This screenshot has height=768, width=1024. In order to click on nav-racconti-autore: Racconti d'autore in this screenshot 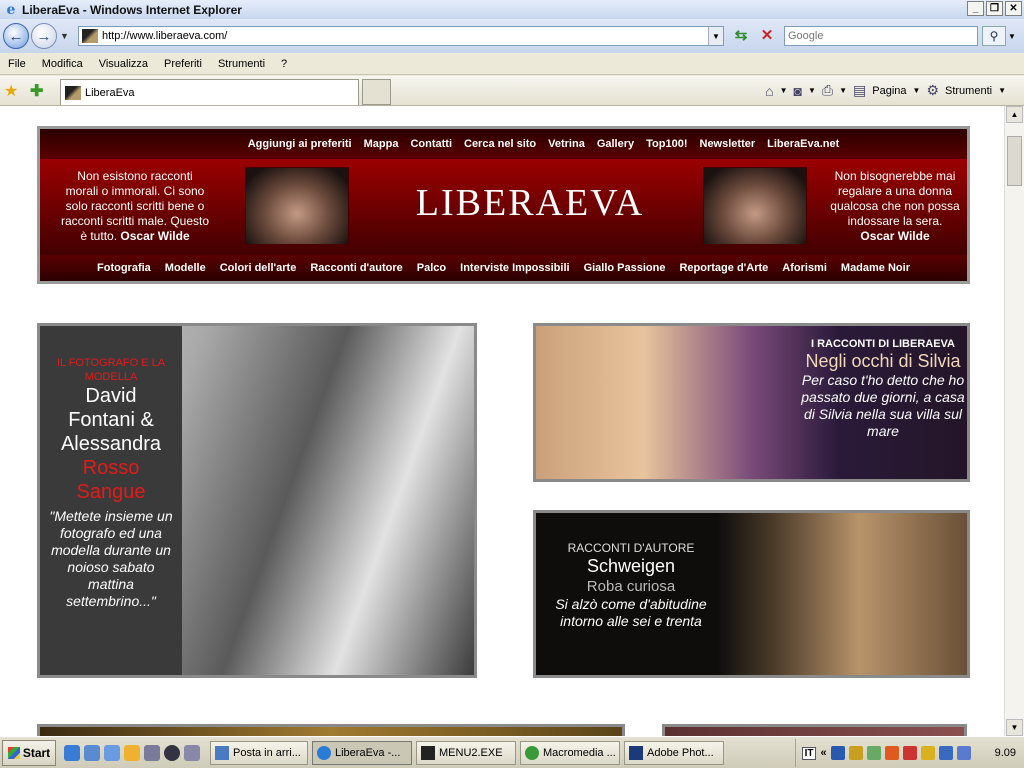, I will do `click(356, 268)`.